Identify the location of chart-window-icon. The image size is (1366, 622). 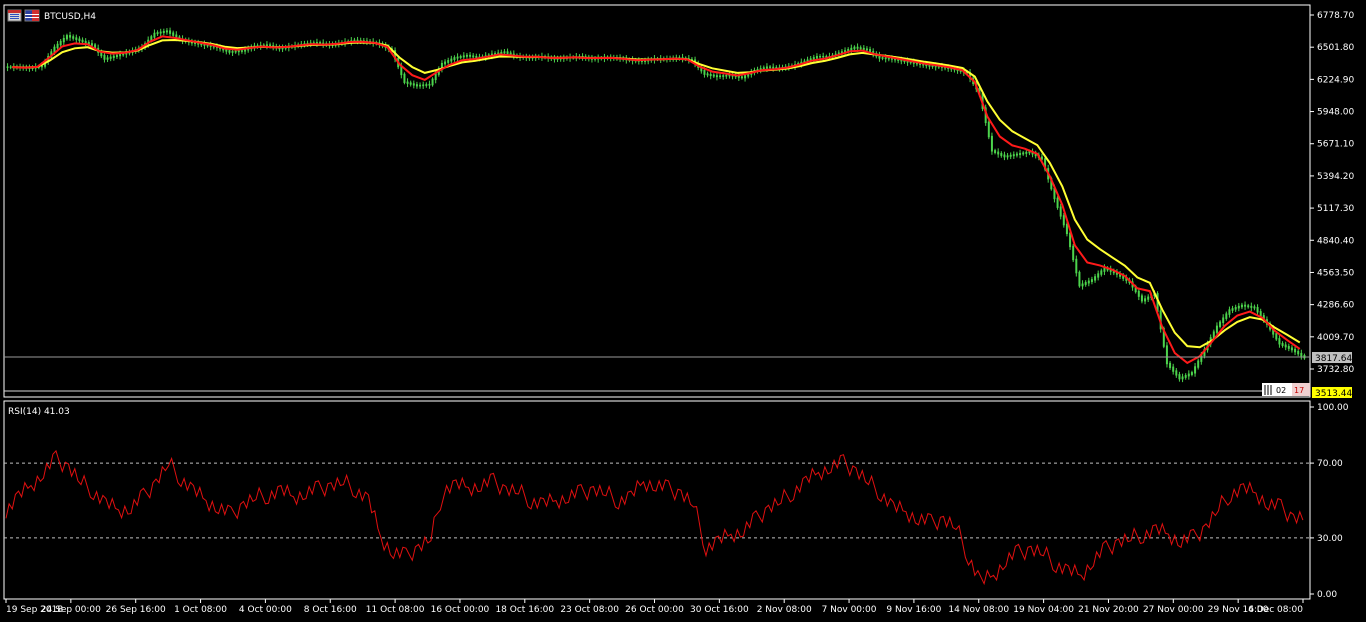
(14, 15).